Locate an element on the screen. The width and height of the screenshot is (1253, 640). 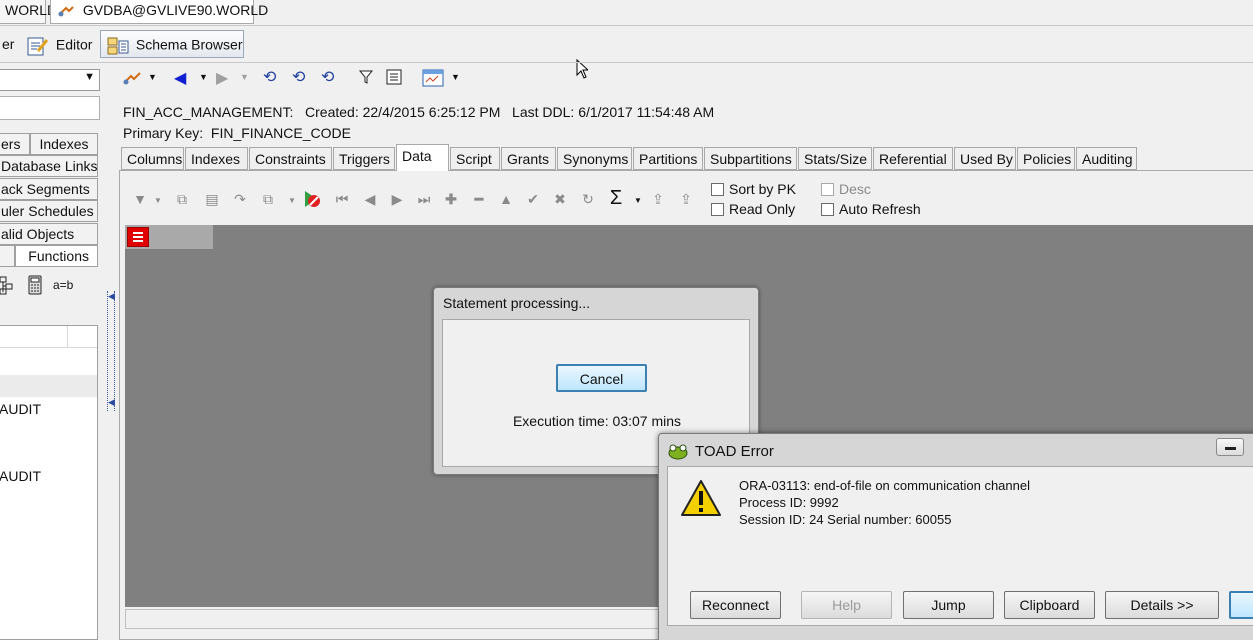
forward-icon: ▶ is located at coordinates (222, 78).